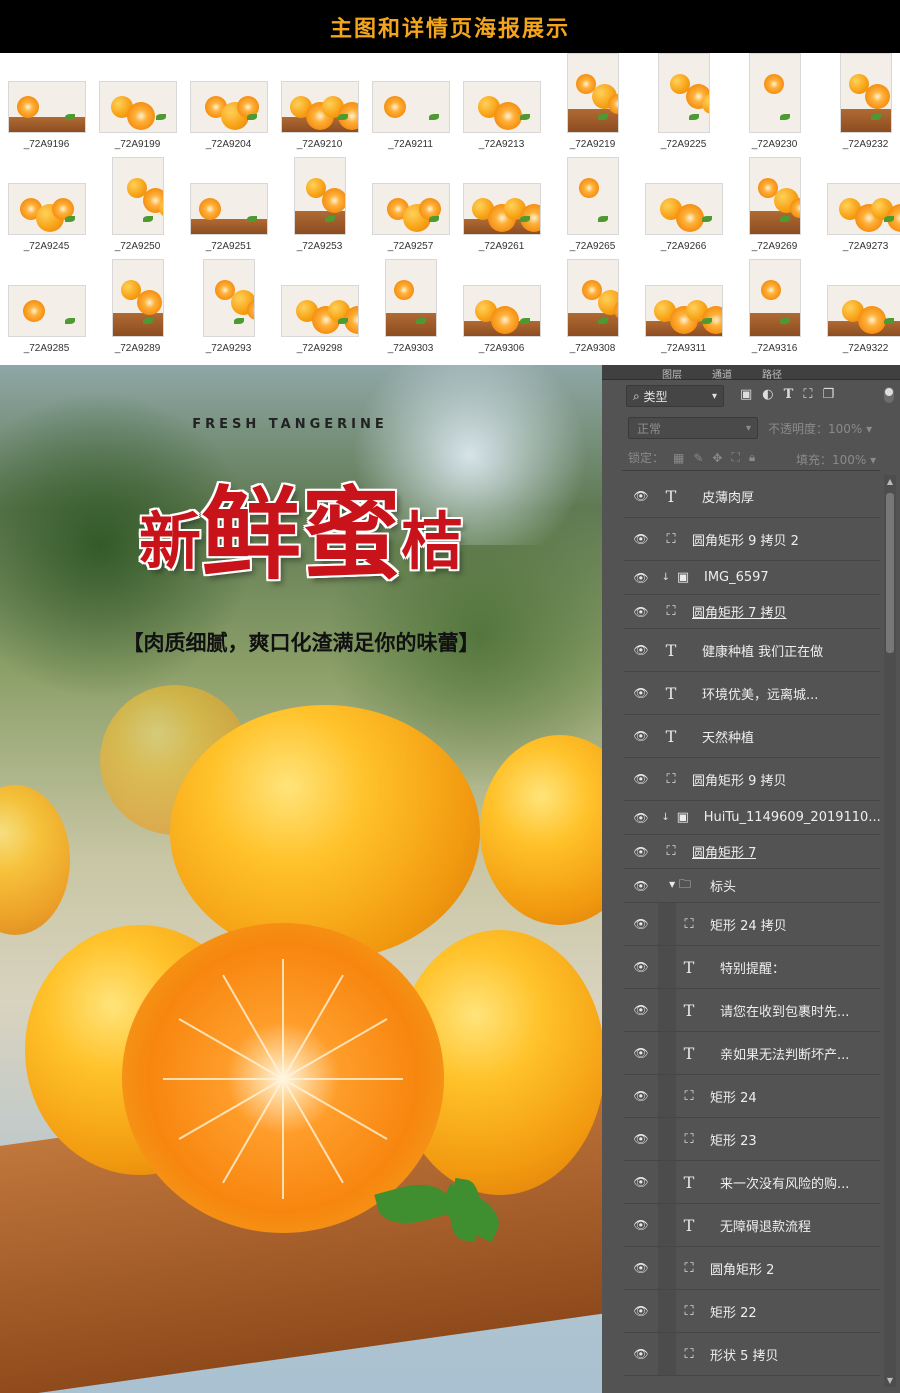 The width and height of the screenshot is (900, 1393). I want to click on thumbnail-item: _72A9273, so click(860, 207).